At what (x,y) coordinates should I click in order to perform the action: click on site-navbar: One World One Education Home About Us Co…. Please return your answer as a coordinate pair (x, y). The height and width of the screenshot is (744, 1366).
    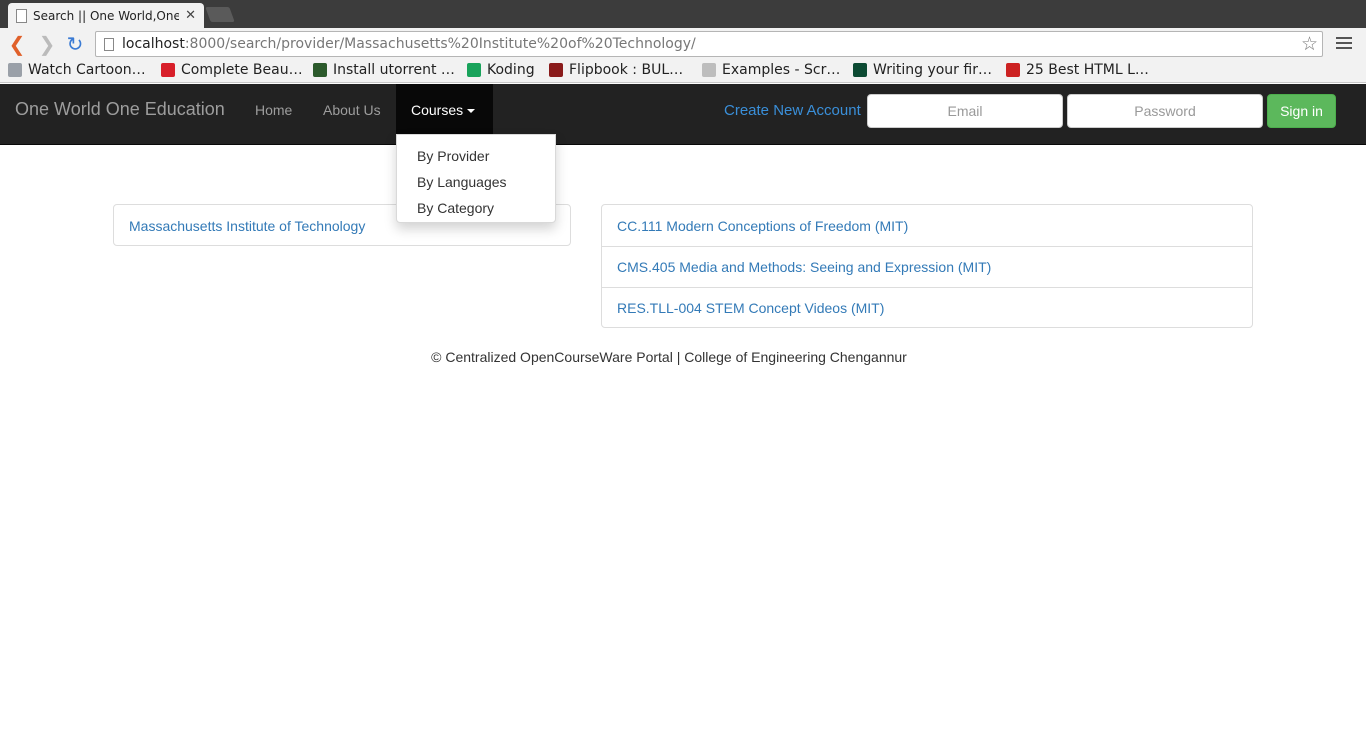
    Looking at the image, I should click on (683, 114).